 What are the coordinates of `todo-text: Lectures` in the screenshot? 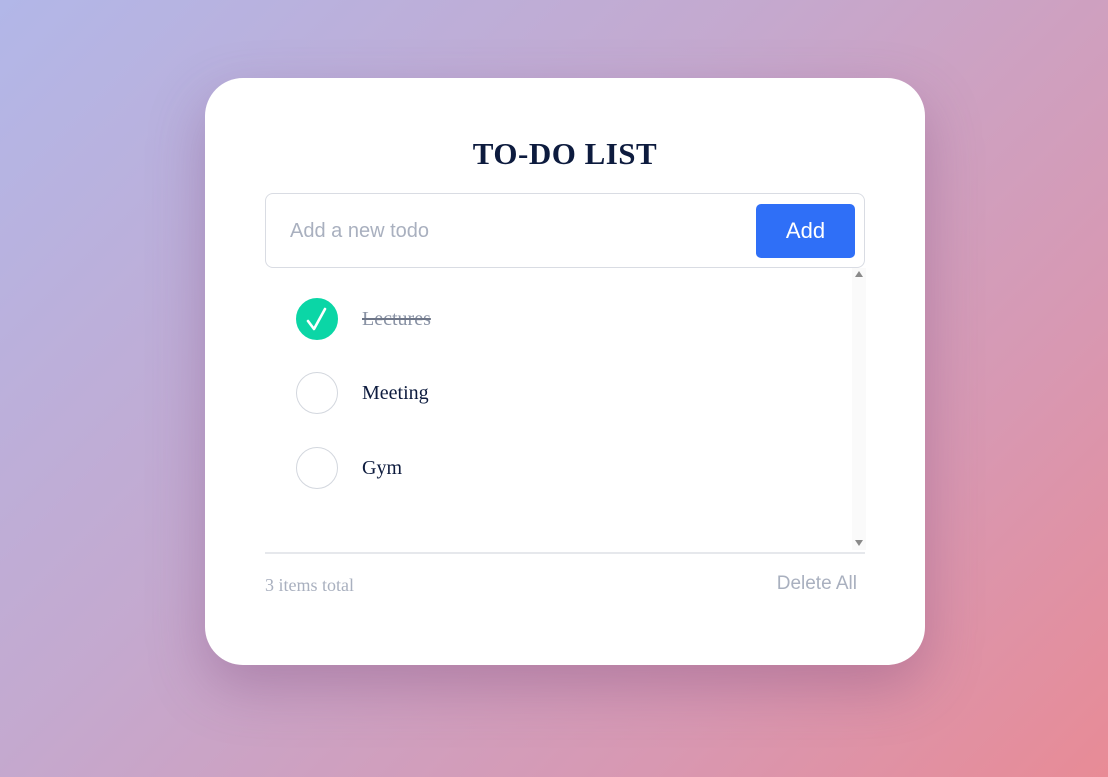 It's located at (396, 318).